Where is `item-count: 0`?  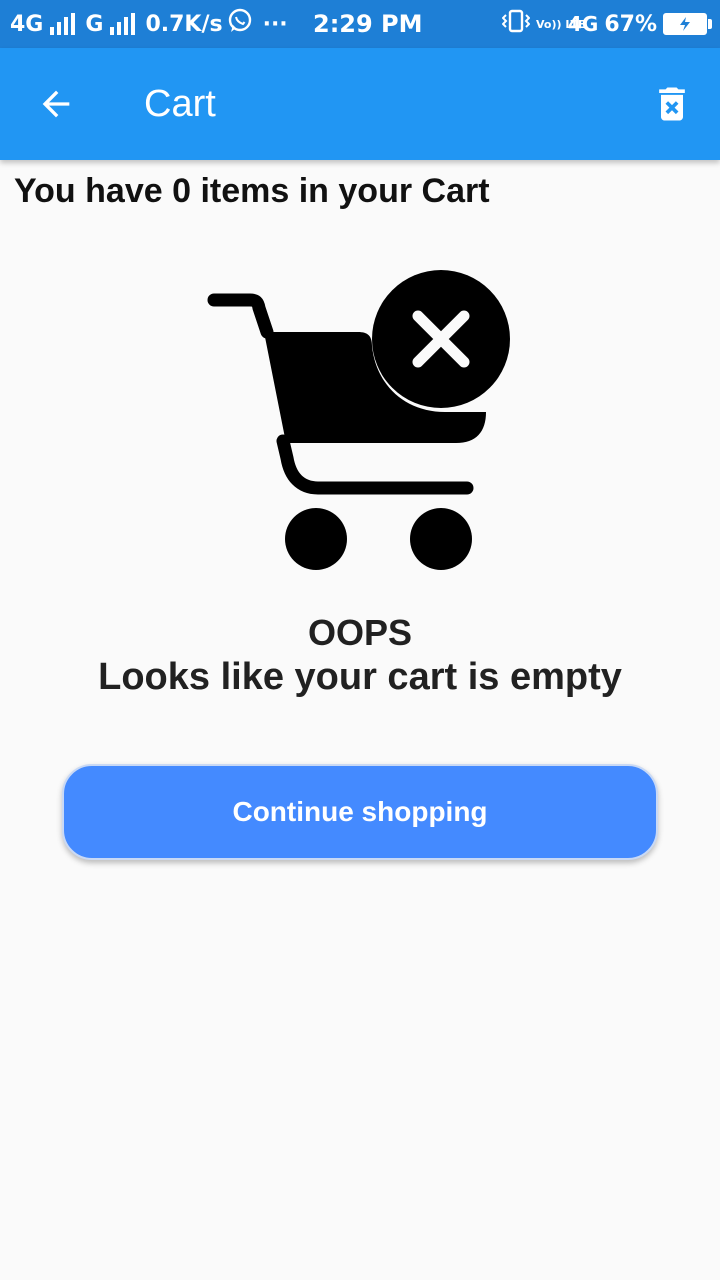 item-count: 0 is located at coordinates (182, 191).